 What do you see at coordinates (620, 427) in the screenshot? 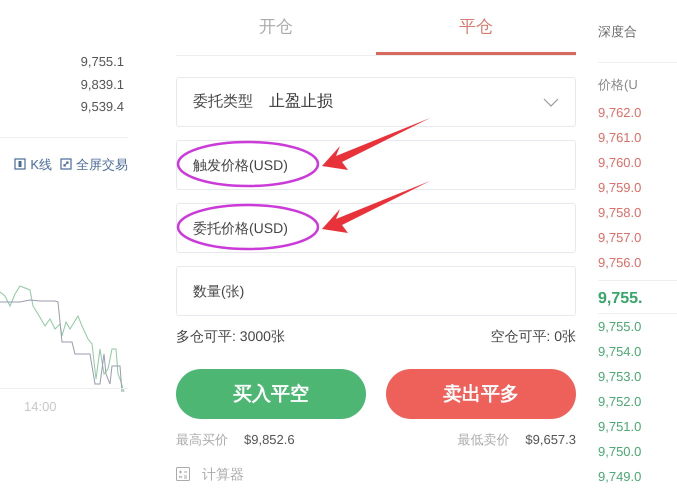
I see `bid-price: 9,751.0` at bounding box center [620, 427].